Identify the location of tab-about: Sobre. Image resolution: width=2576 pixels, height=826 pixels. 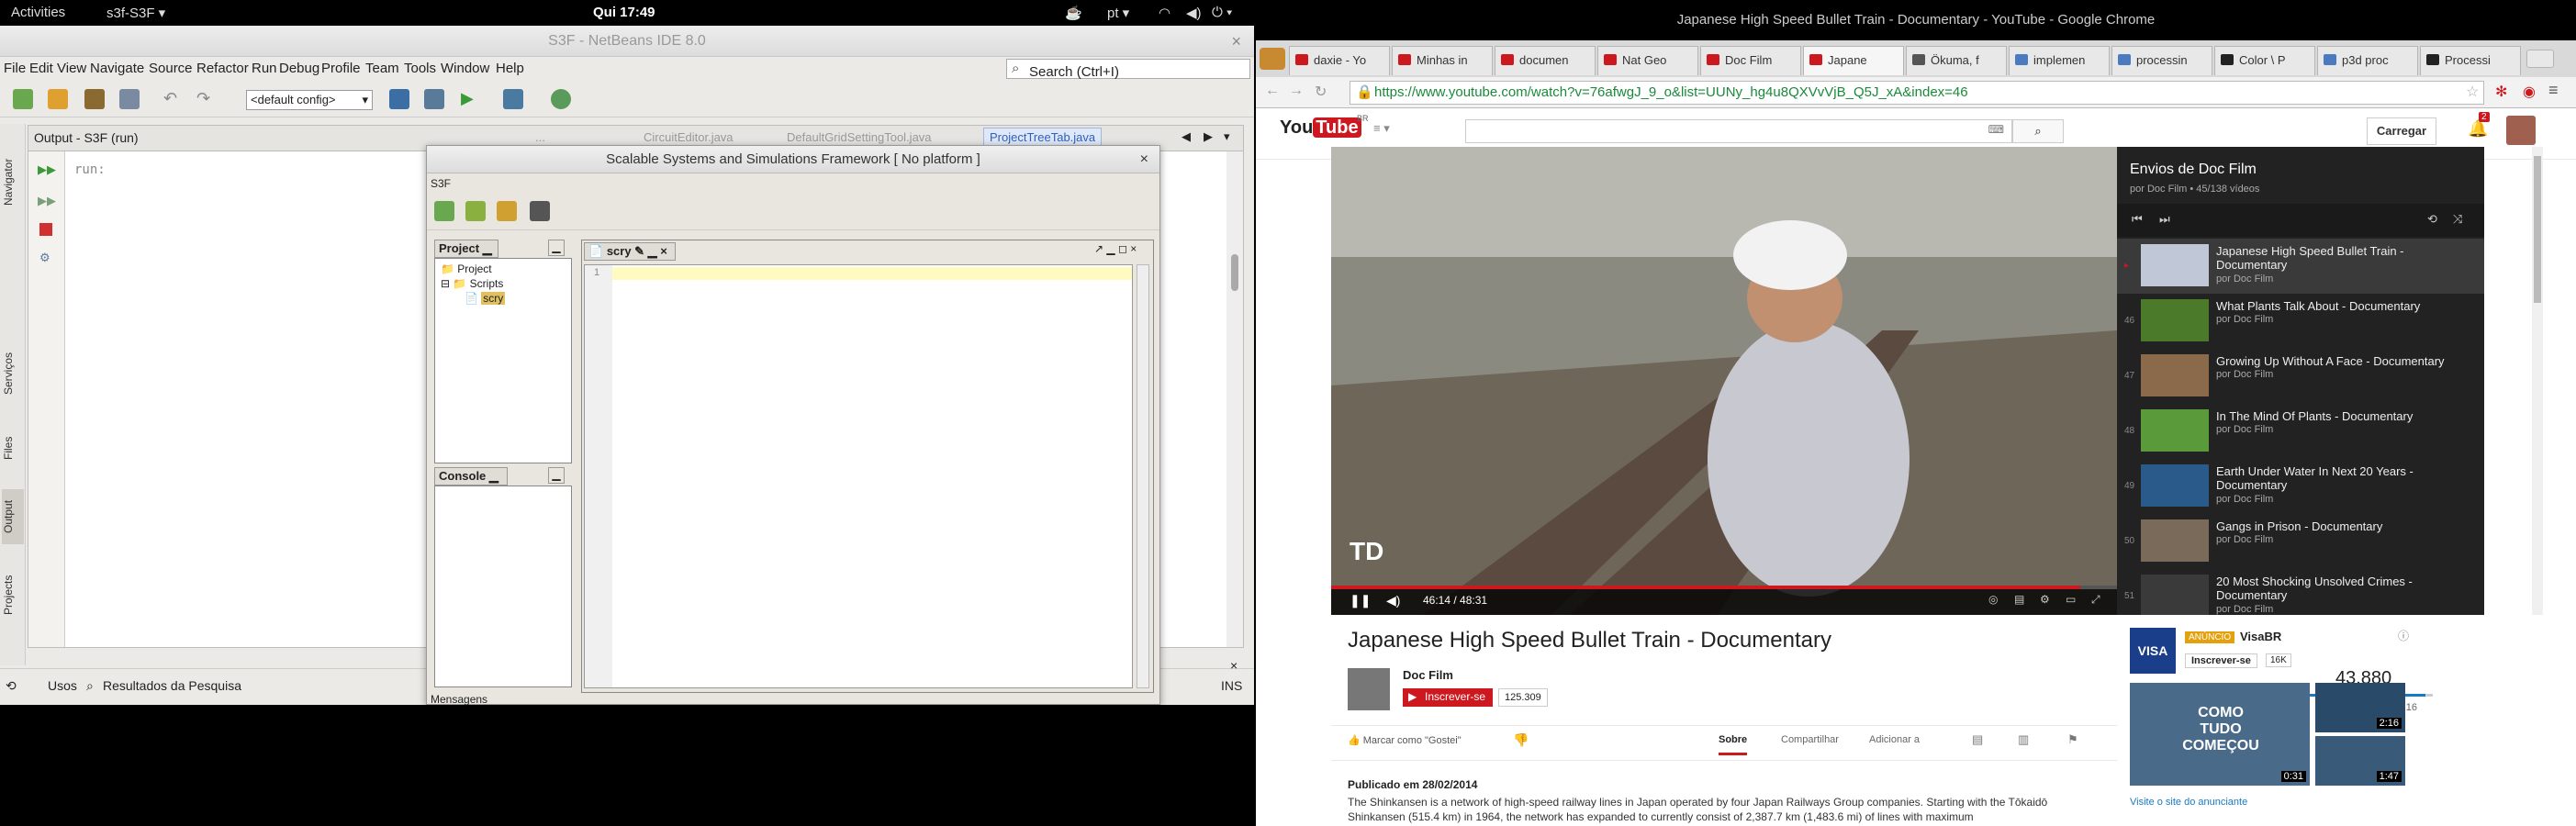
(1733, 745).